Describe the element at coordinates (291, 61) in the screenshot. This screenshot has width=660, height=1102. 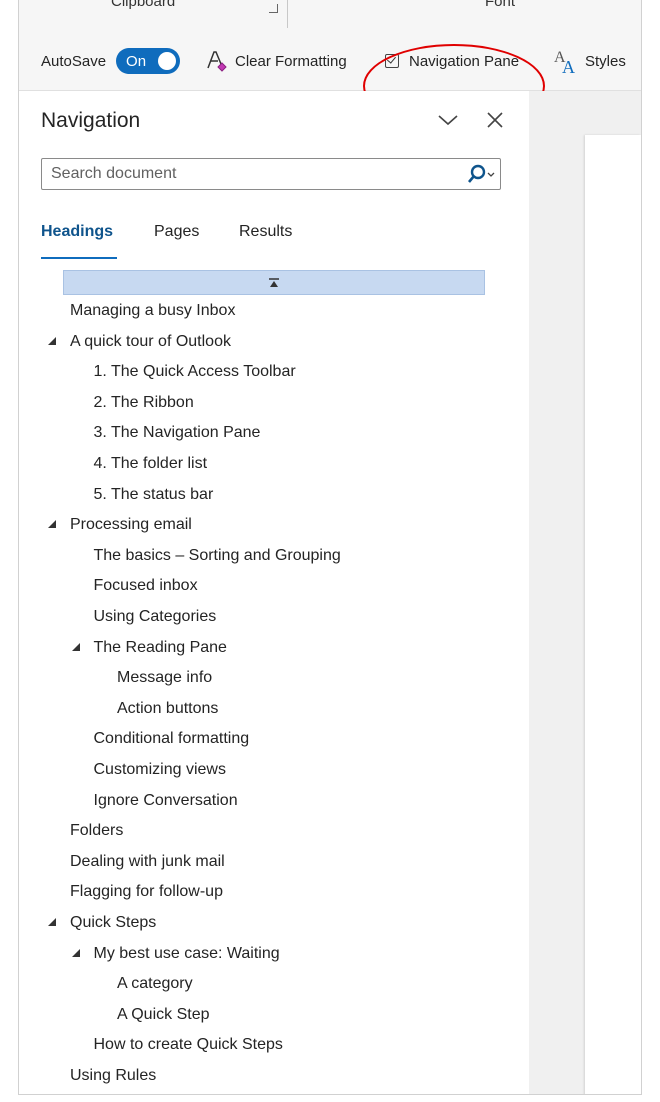
I see `clear-formatting-label: Clear Formatting` at that location.